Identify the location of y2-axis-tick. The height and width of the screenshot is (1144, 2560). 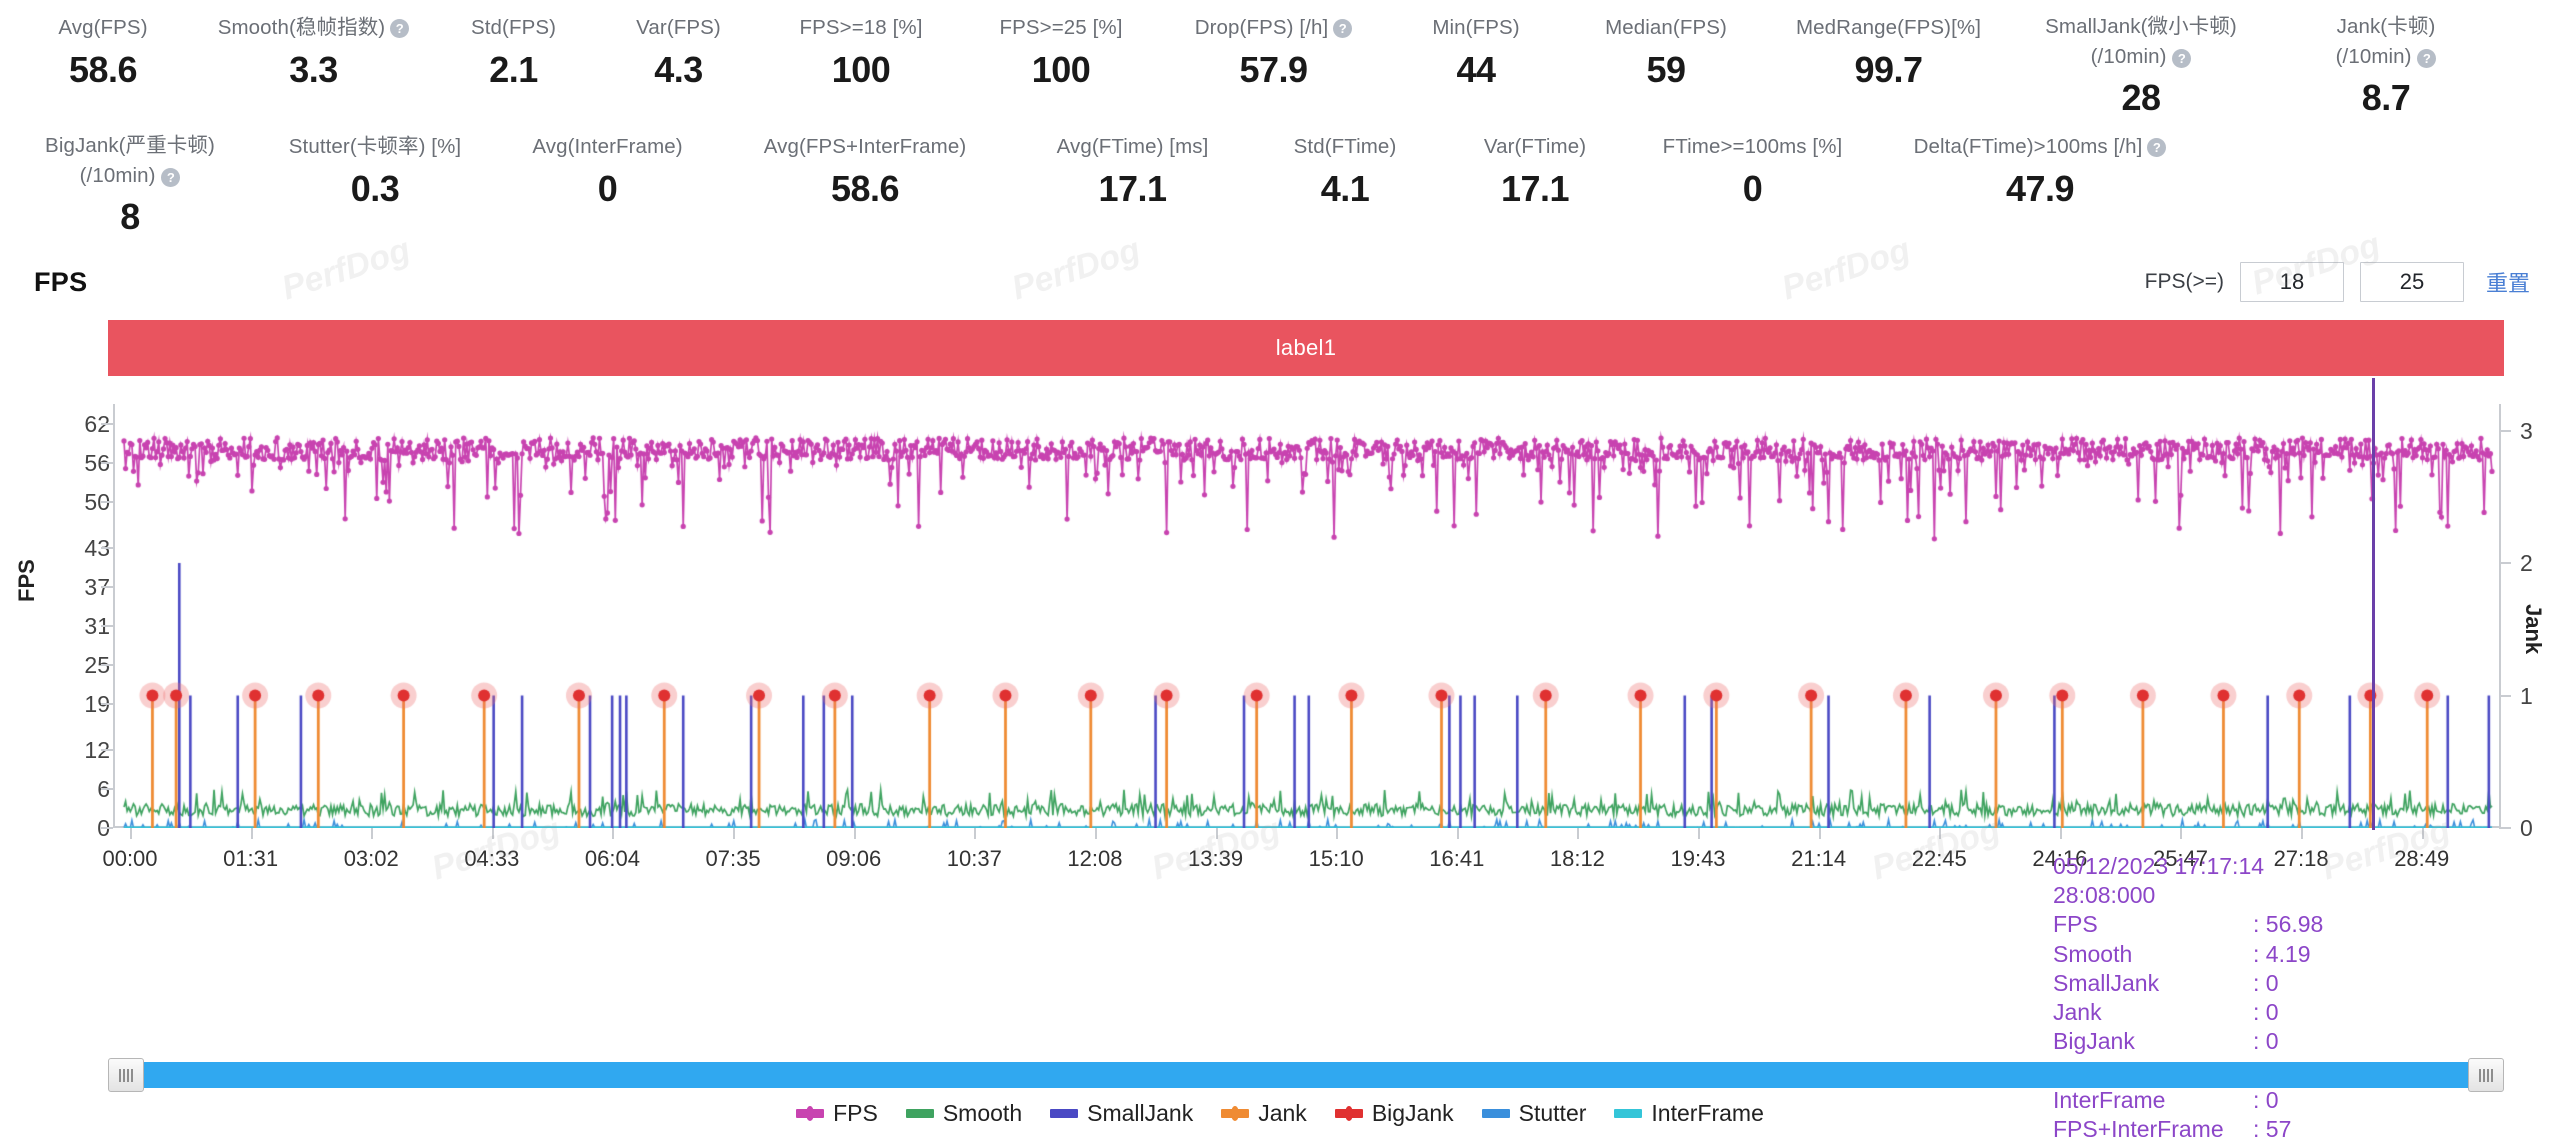
(2505, 563).